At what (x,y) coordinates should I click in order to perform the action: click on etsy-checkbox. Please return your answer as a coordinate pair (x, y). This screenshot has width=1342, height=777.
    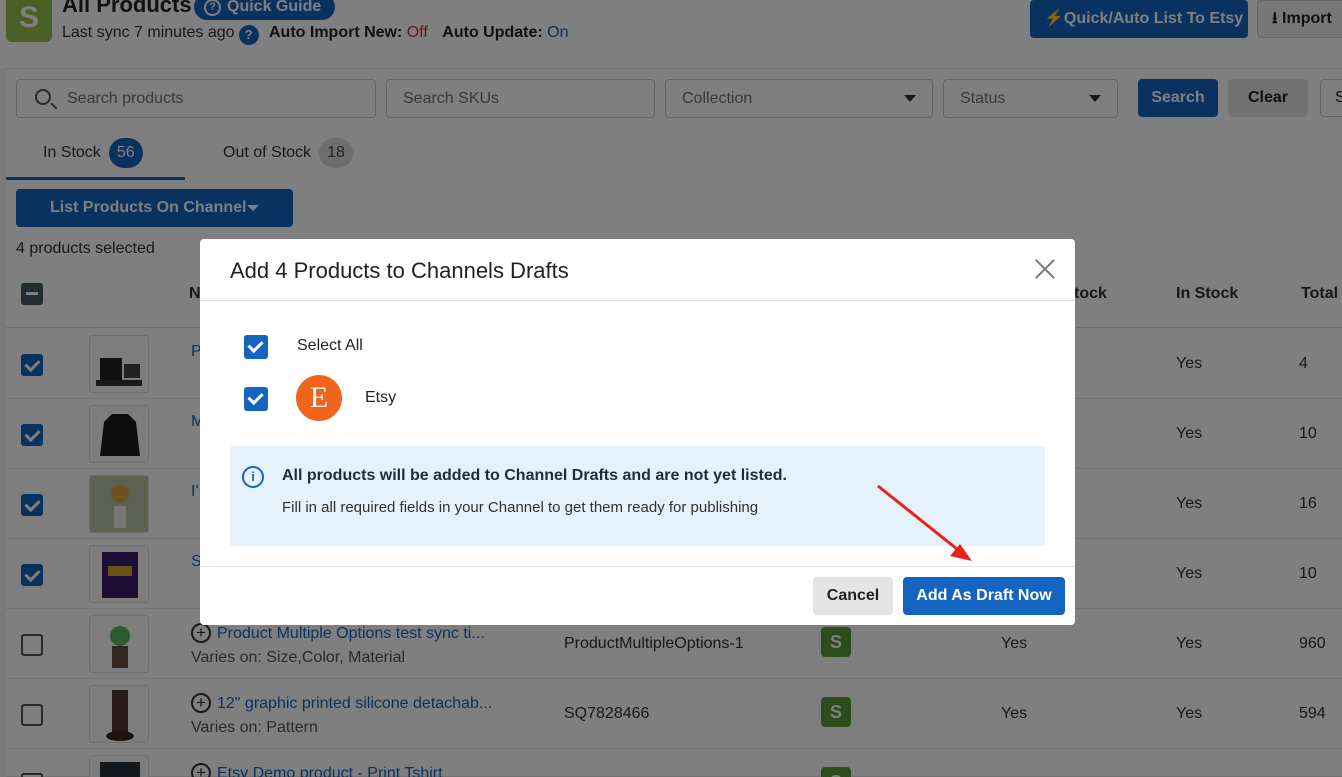
    Looking at the image, I should click on (256, 399).